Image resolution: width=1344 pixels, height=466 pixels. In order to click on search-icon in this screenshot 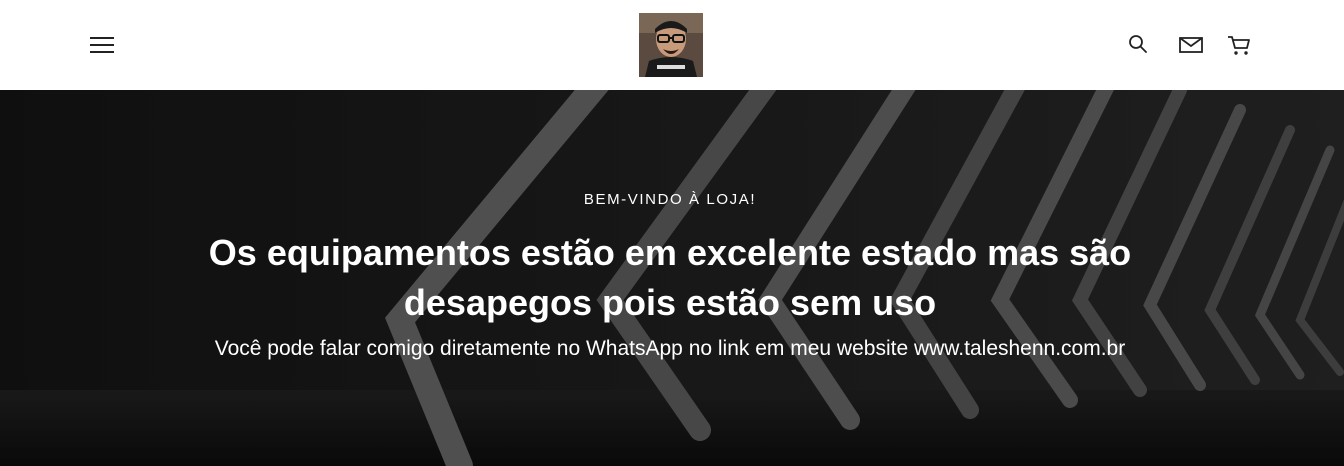, I will do `click(1138, 44)`.